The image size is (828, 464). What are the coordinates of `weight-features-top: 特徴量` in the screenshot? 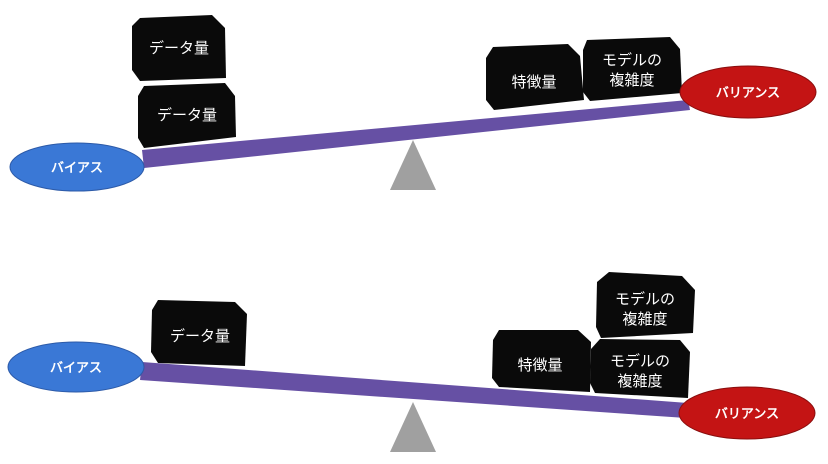 It's located at (535, 77).